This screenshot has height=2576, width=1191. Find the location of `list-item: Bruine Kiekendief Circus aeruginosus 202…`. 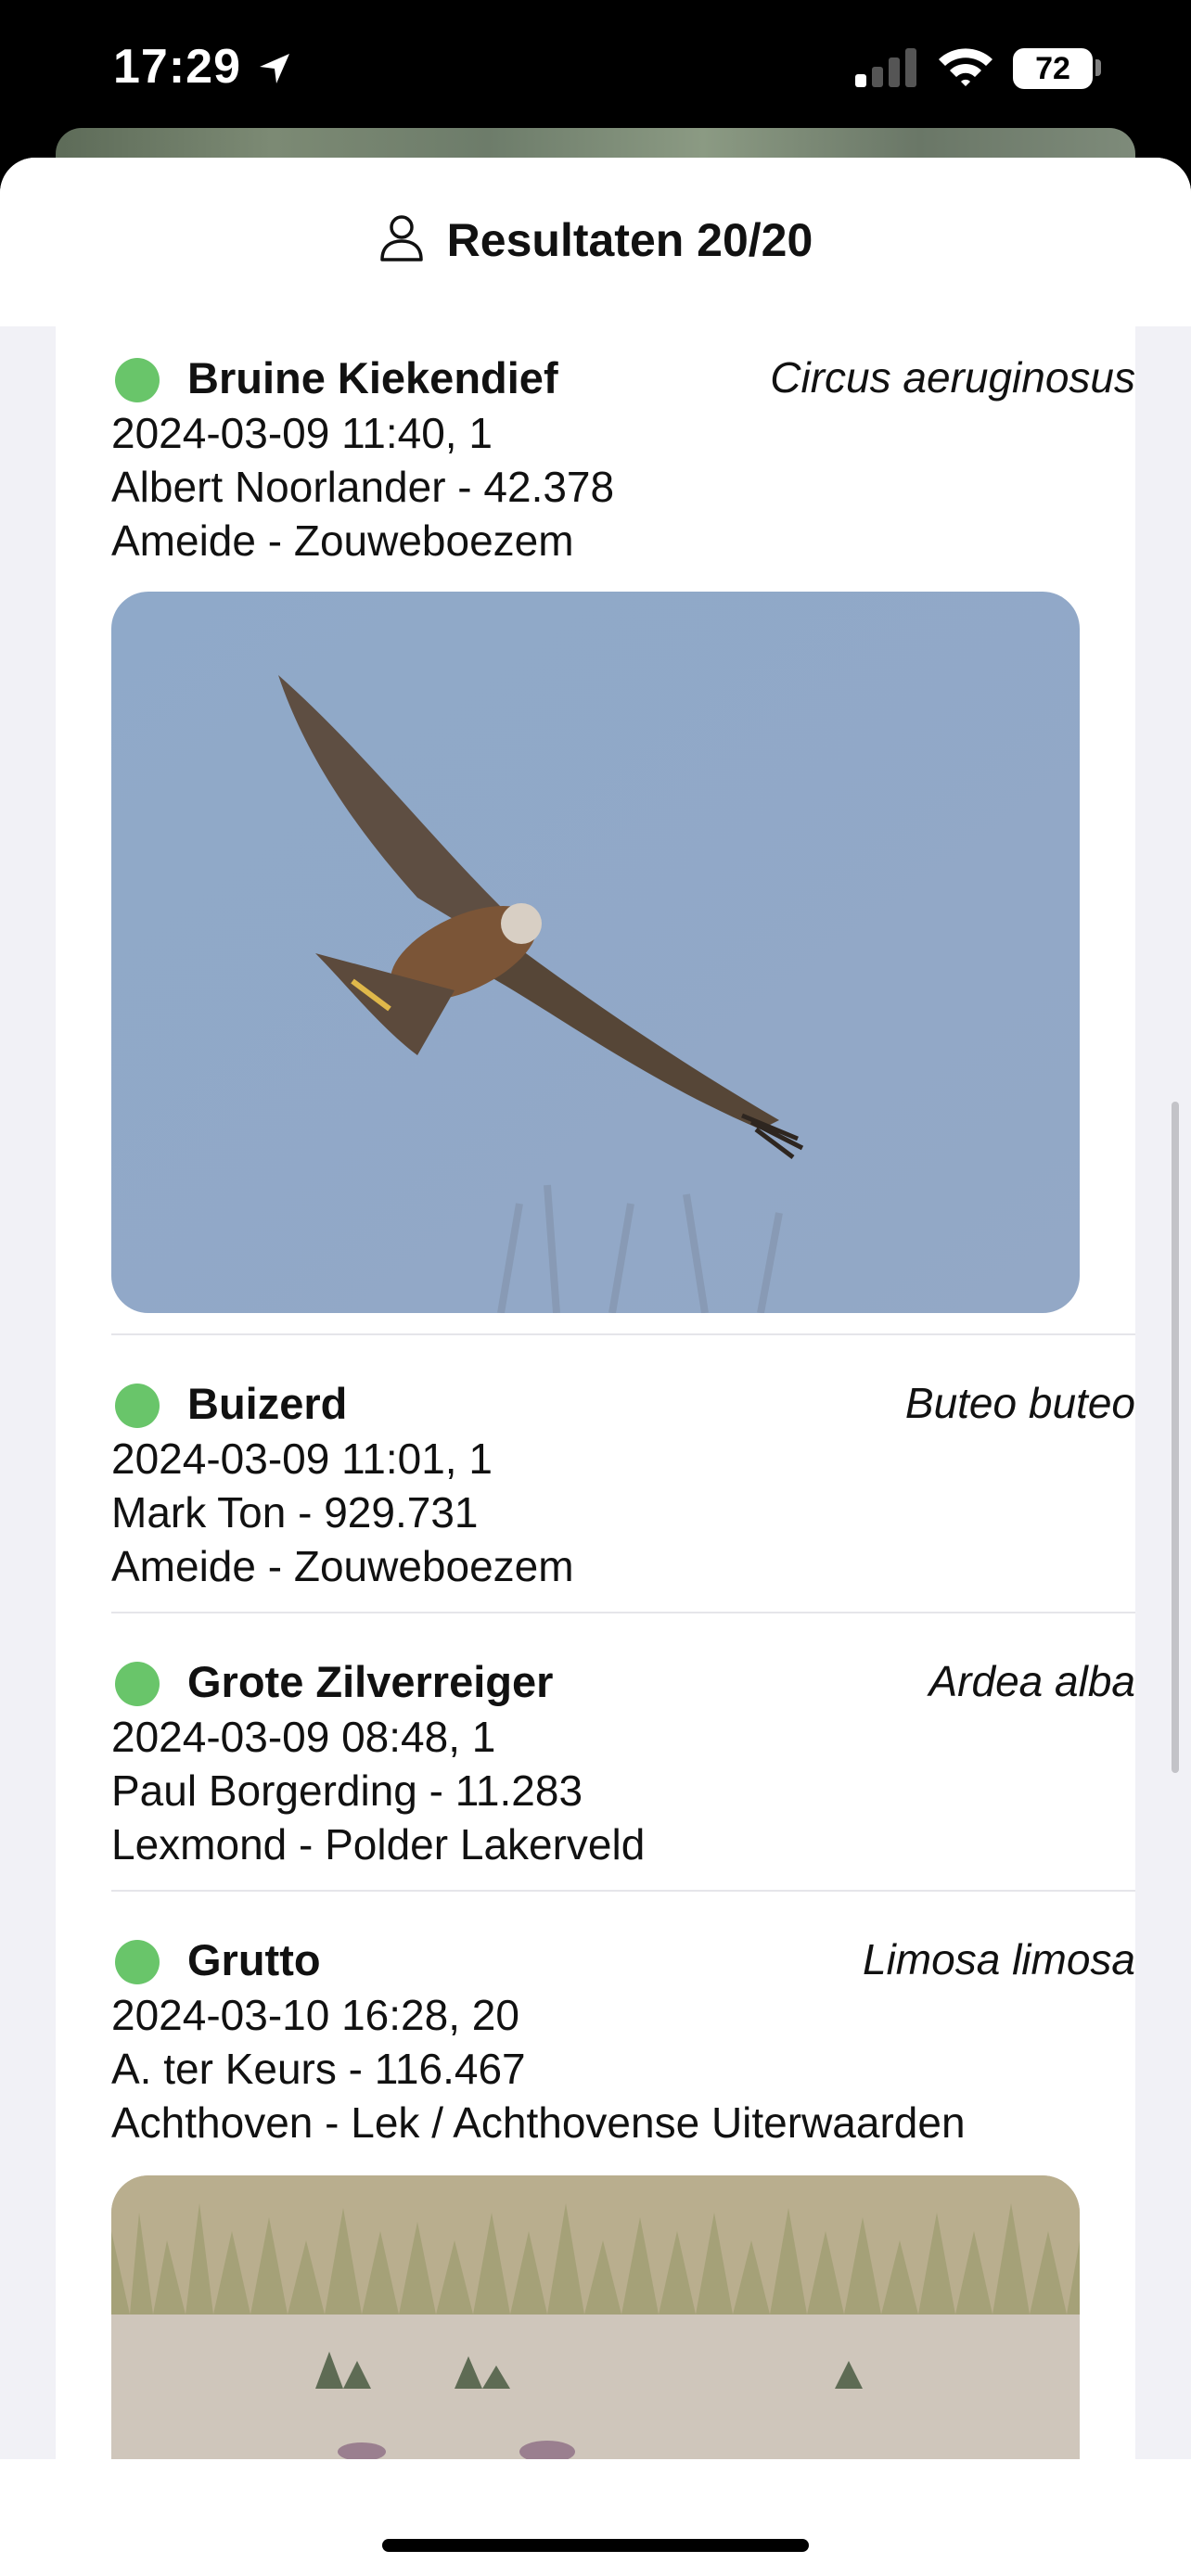

list-item: Bruine Kiekendief Circus aeruginosus 202… is located at coordinates (623, 459).